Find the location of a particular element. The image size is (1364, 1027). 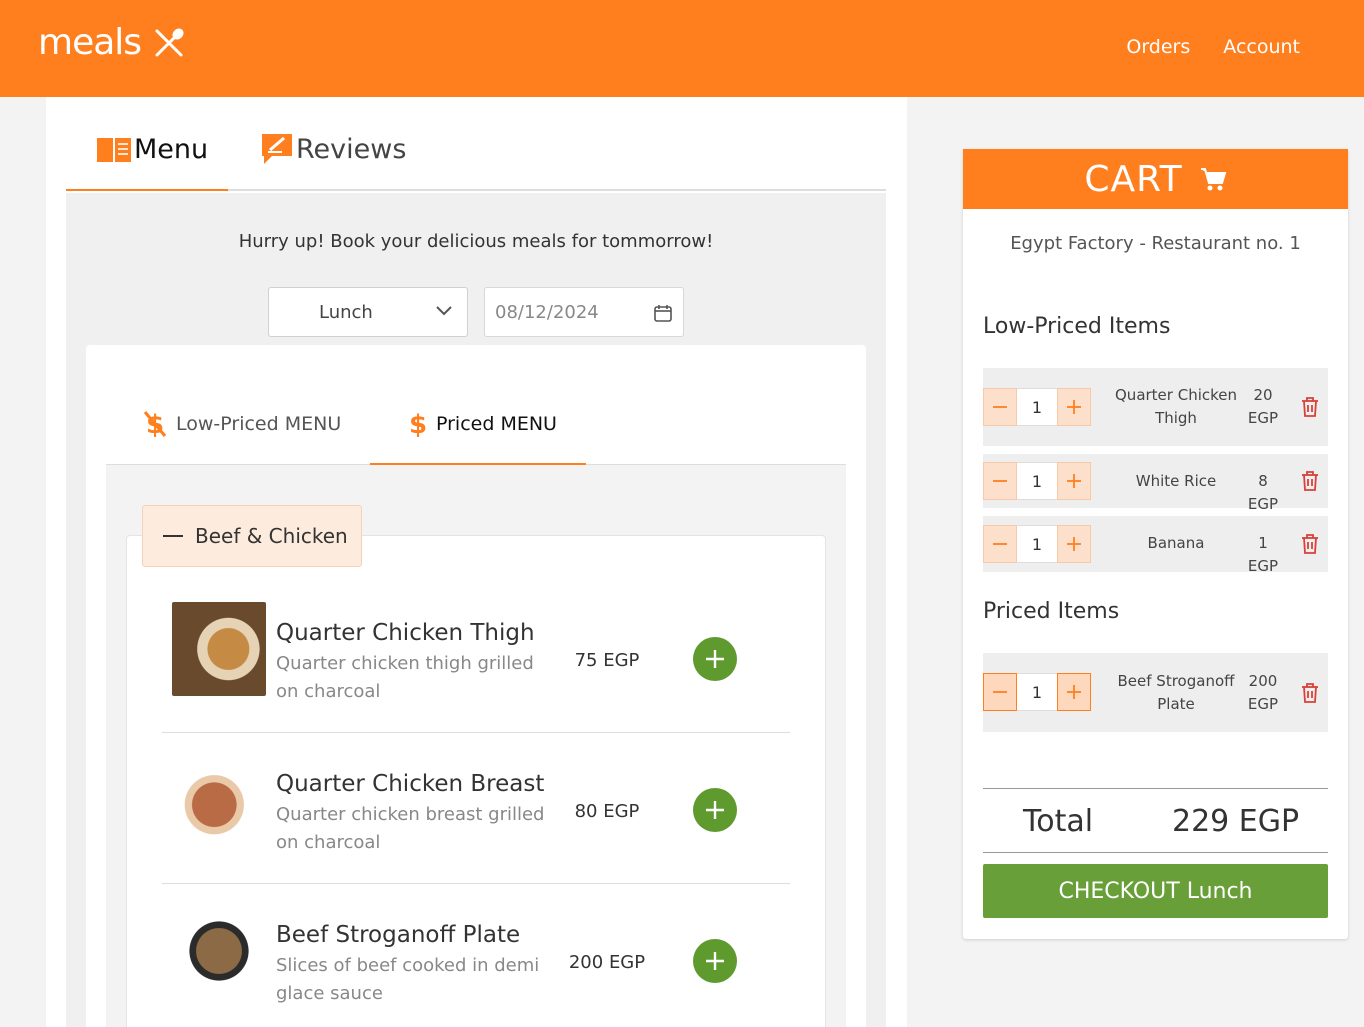

top-navbar: meals Orders Account is located at coordinates (682, 48).